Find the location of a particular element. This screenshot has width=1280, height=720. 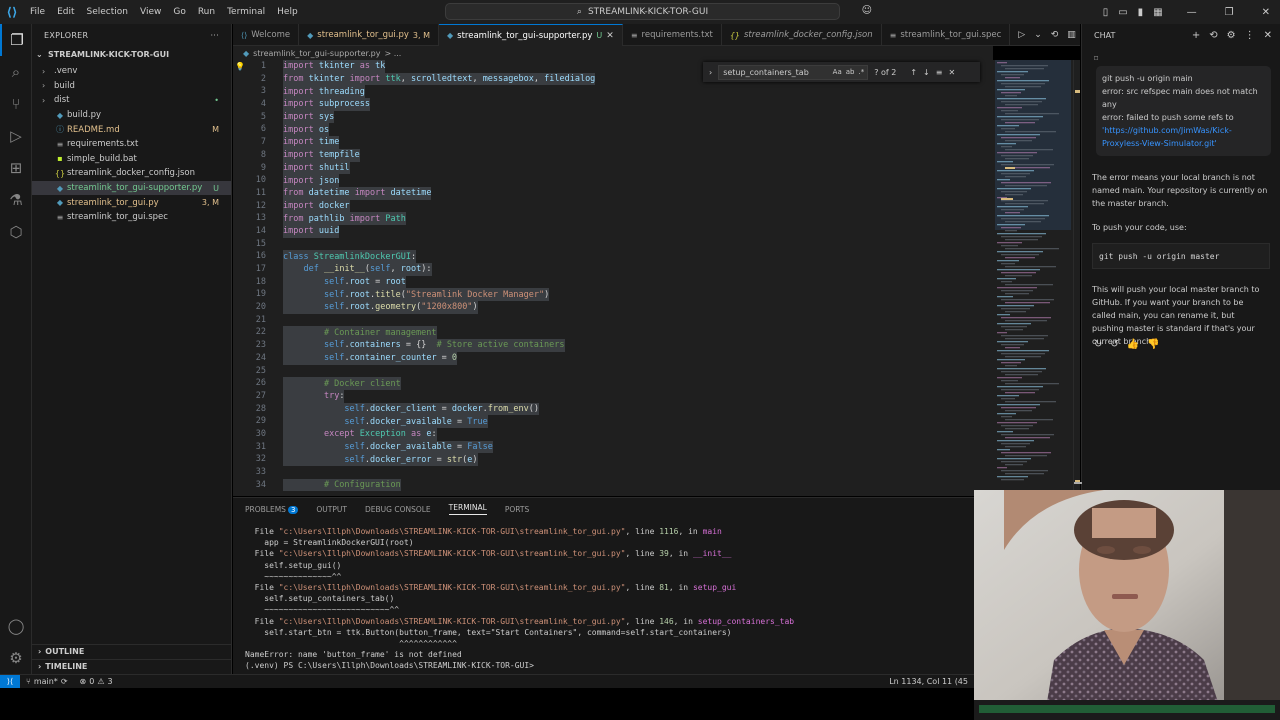

code-line: 12 import docker is located at coordinates (613, 206).